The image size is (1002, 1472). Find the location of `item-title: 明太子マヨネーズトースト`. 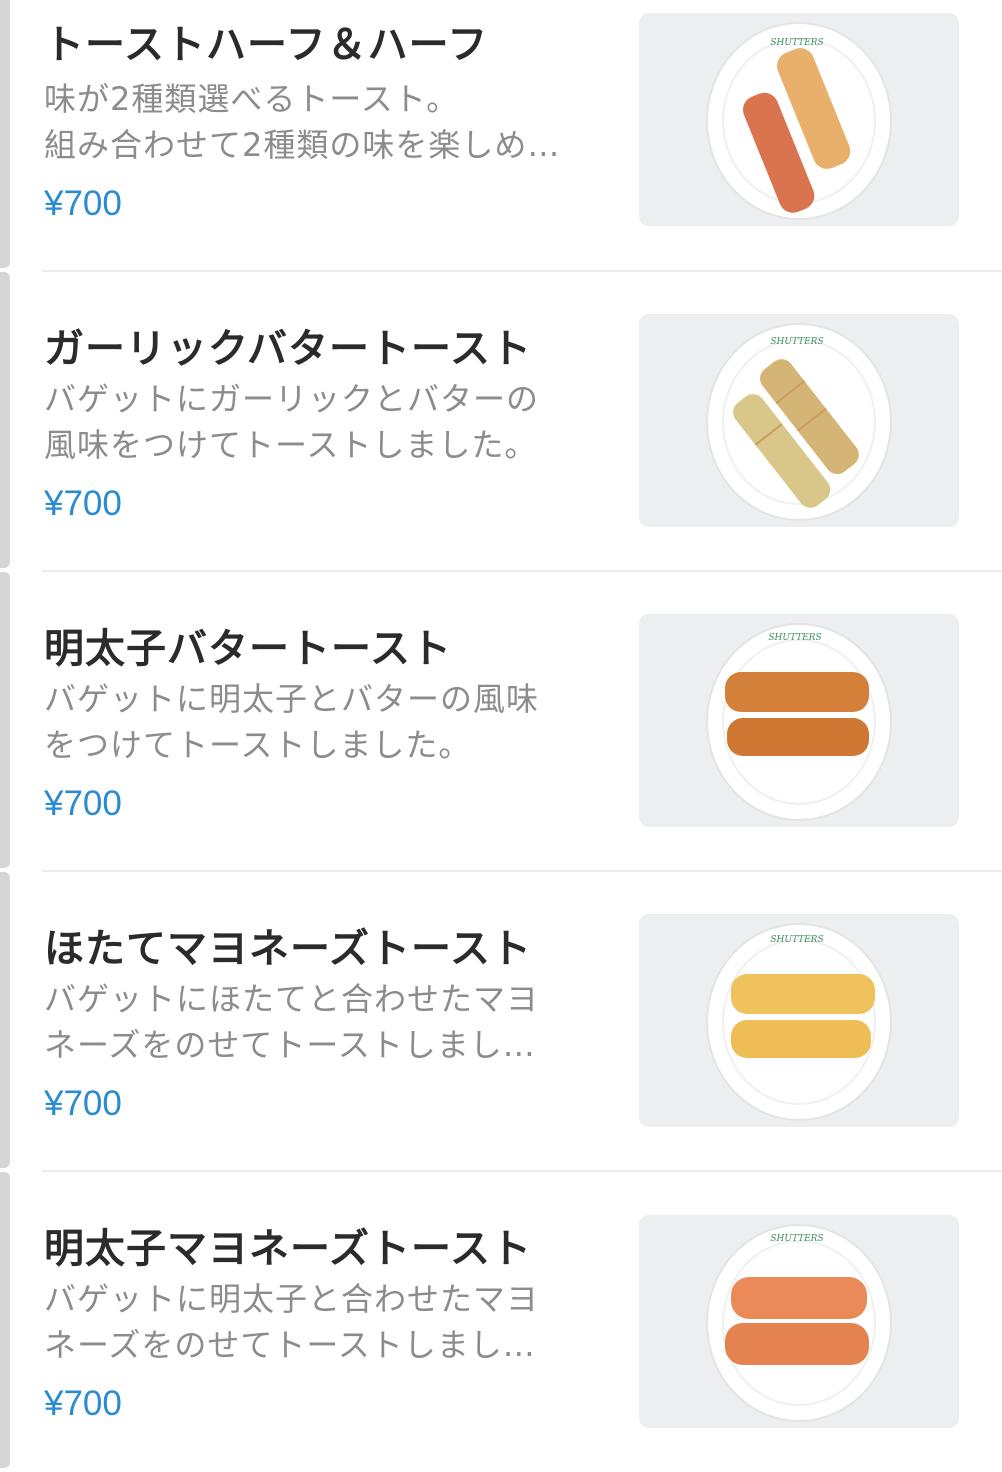

item-title: 明太子マヨネーズトースト is located at coordinates (288, 1249).